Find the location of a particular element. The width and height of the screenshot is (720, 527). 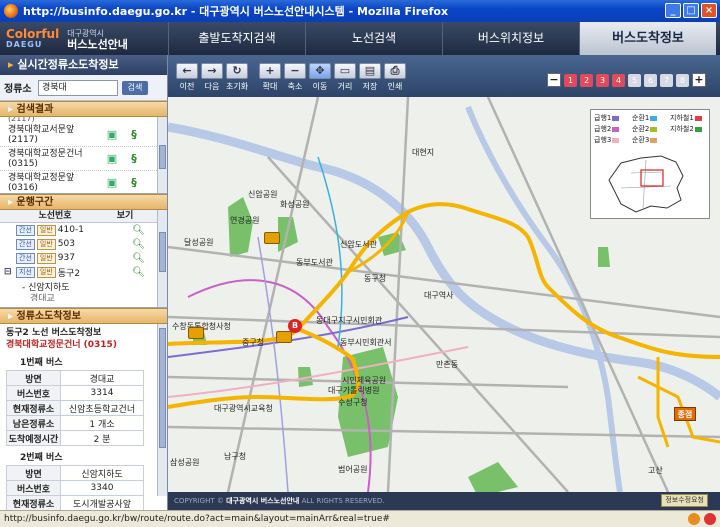

legend-item: 급행3 is located at coordinates (612, 140).